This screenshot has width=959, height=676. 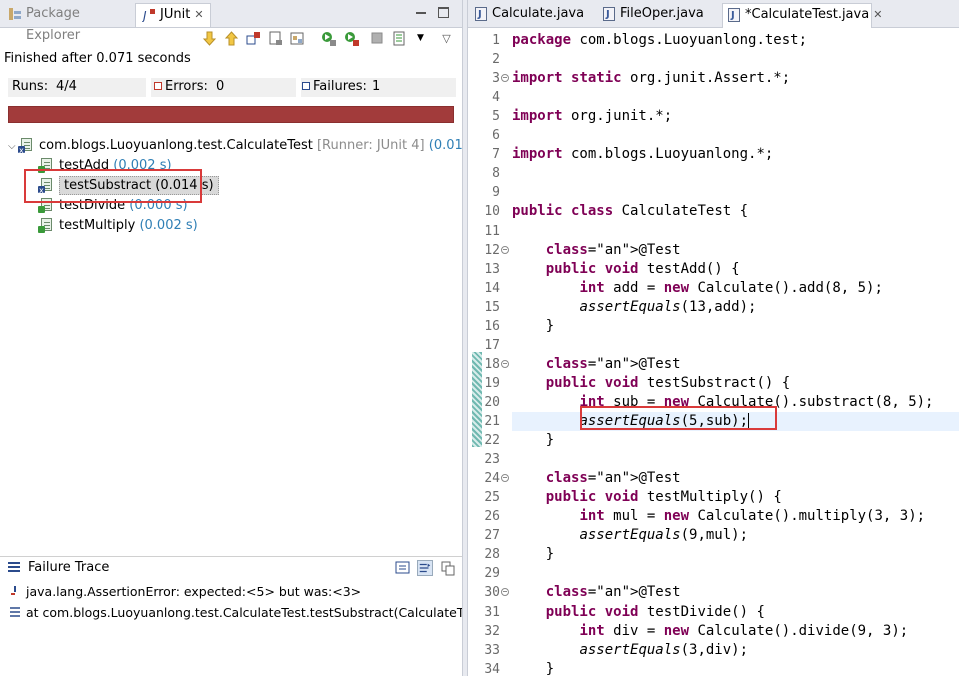 I want to click on test-run-history-icon, so click(x=400, y=38).